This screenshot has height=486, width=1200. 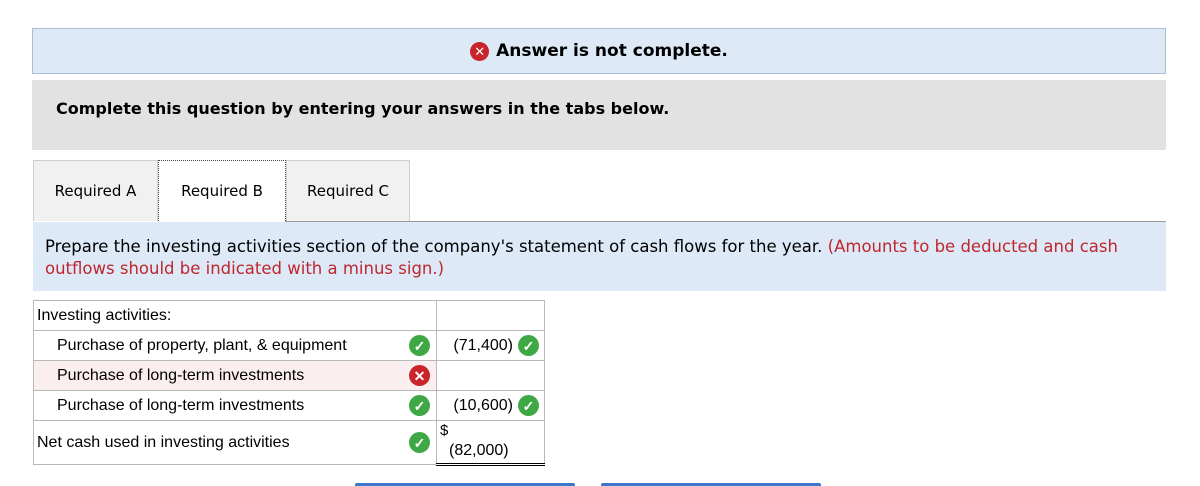 What do you see at coordinates (289, 315) in the screenshot?
I see `table-row: Investing activities:` at bounding box center [289, 315].